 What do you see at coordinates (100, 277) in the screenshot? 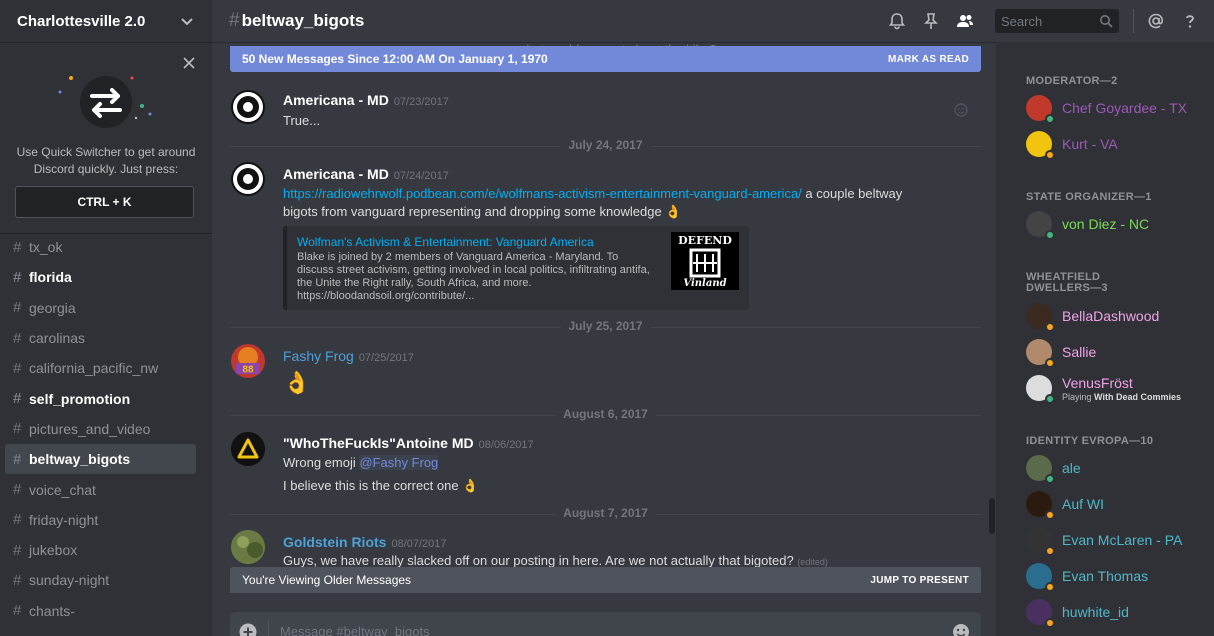
I see `channel-item-florida: # florida` at bounding box center [100, 277].